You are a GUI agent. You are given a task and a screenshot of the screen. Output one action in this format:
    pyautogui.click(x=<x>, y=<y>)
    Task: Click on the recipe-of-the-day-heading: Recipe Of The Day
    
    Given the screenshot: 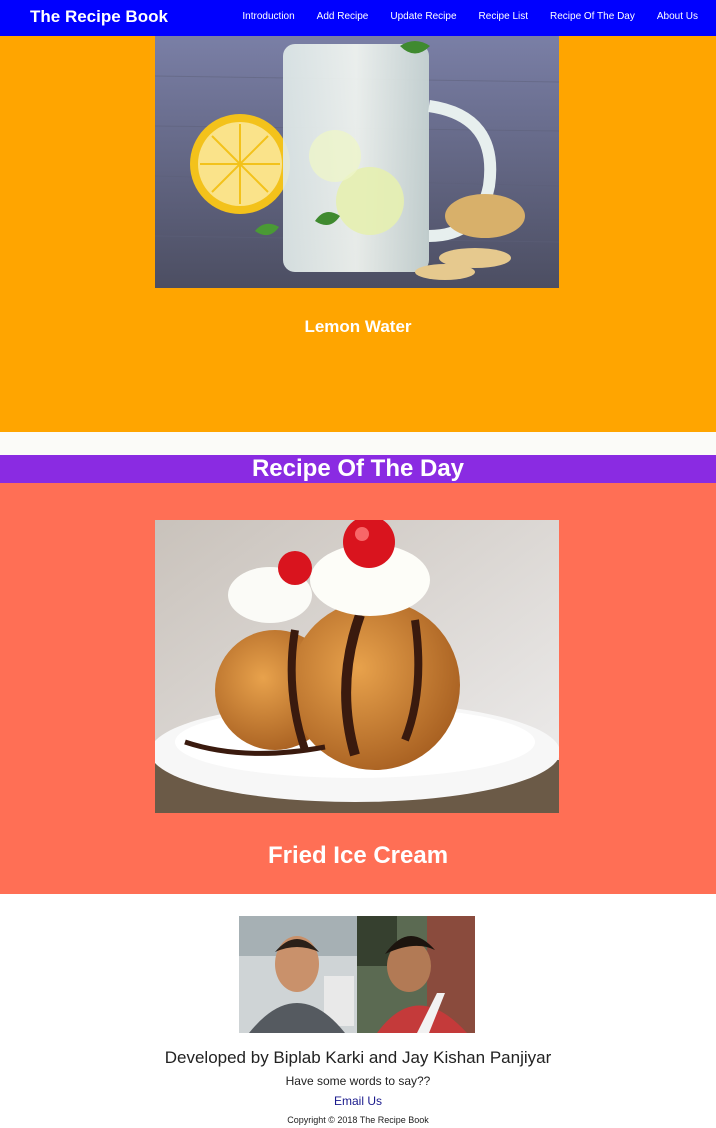 What is the action you would take?
    pyautogui.click(x=358, y=469)
    